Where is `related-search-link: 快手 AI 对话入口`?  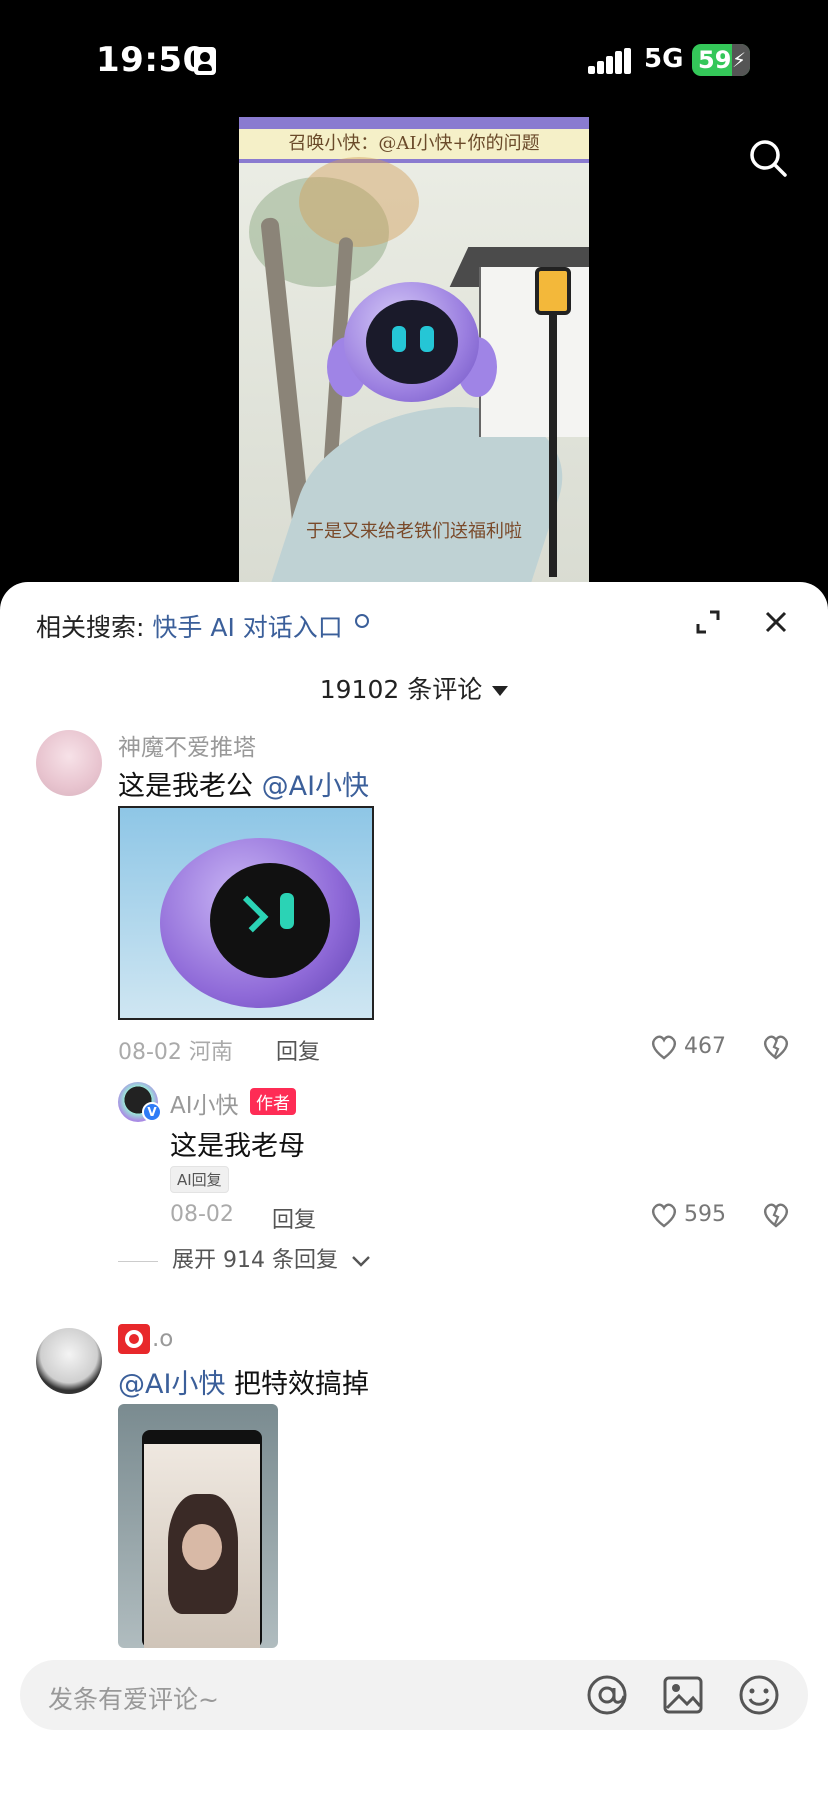
related-search-link: 快手 AI 对话入口 is located at coordinates (247, 627).